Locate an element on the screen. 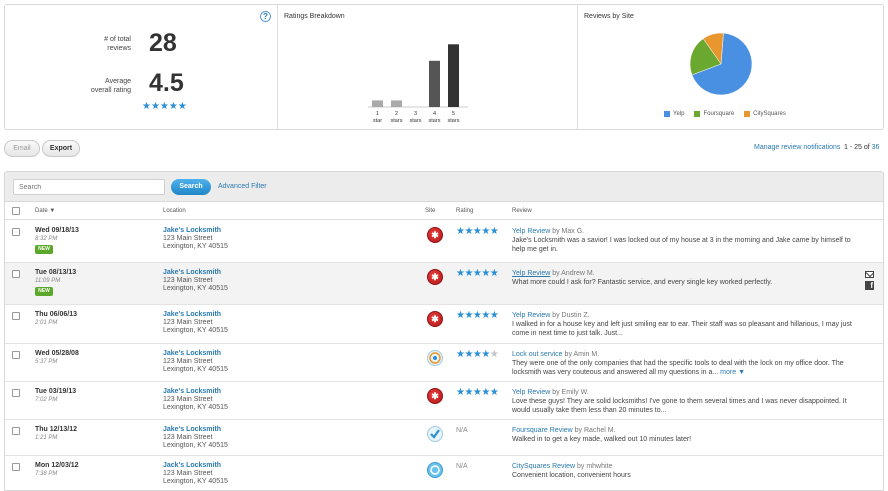 This screenshot has width=888, height=491. facebook-share-icon: f is located at coordinates (869, 285).